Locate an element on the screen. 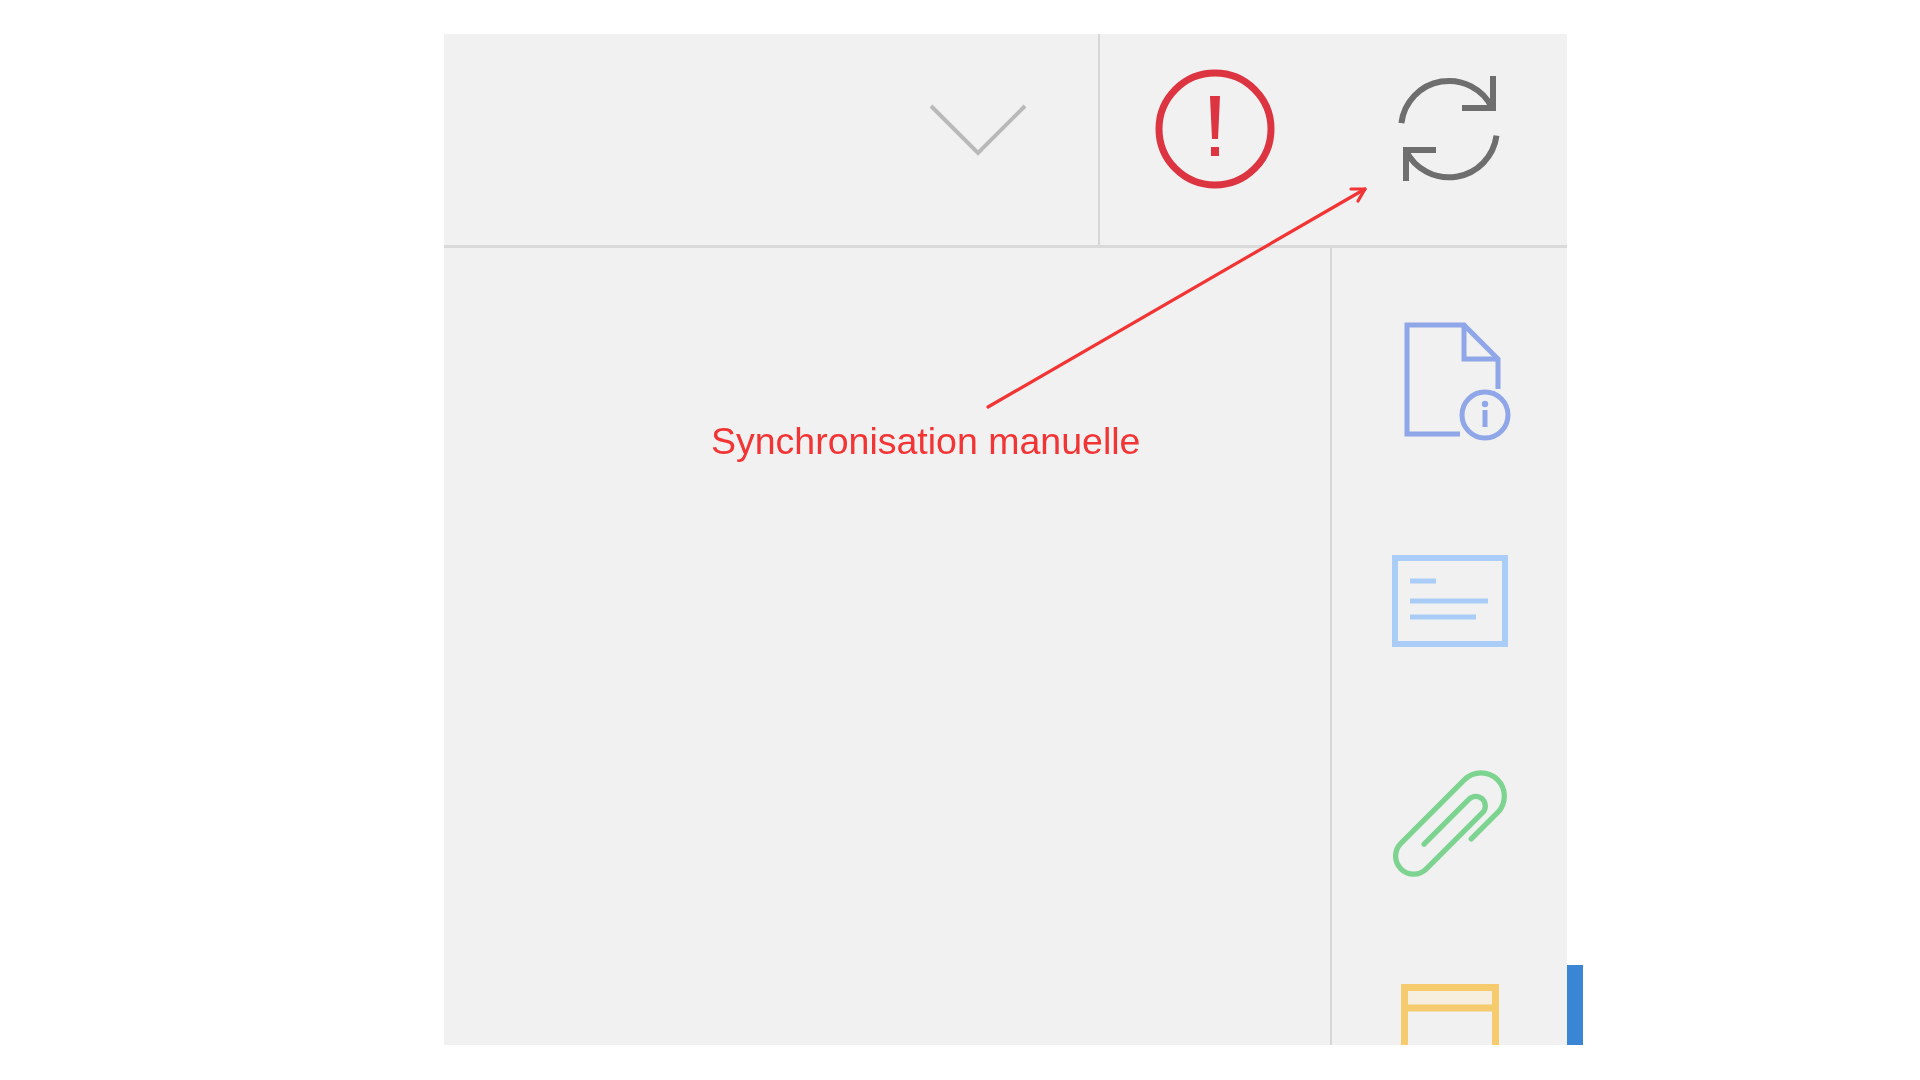  annotation-label: Synchronisation manuelle is located at coordinates (926, 441).